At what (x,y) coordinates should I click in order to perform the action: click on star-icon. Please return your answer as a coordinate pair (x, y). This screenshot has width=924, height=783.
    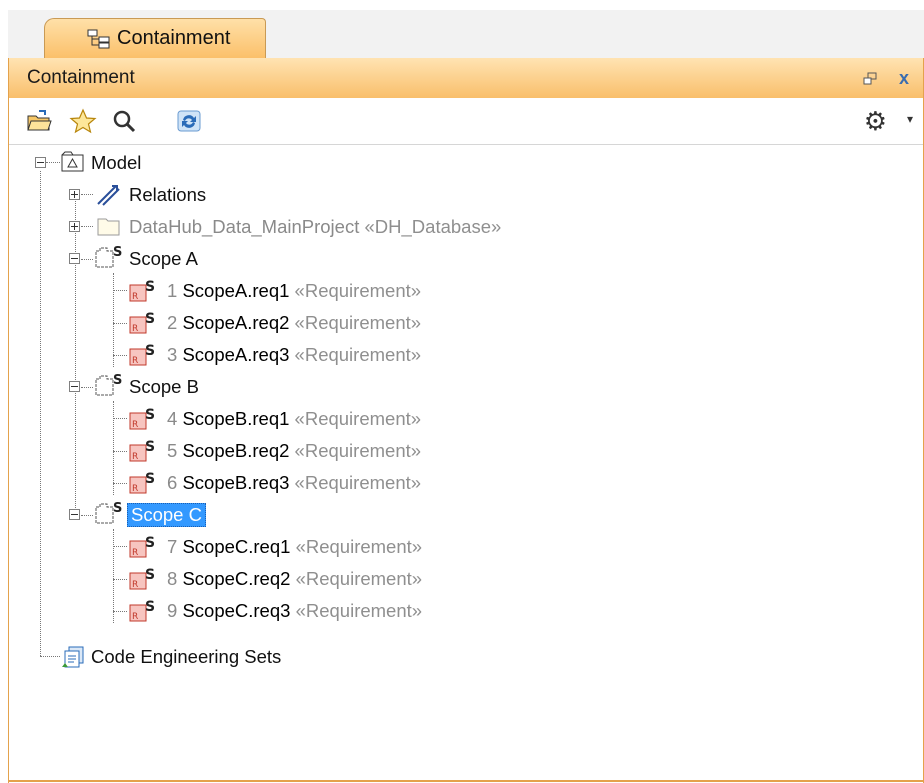
    Looking at the image, I should click on (83, 121).